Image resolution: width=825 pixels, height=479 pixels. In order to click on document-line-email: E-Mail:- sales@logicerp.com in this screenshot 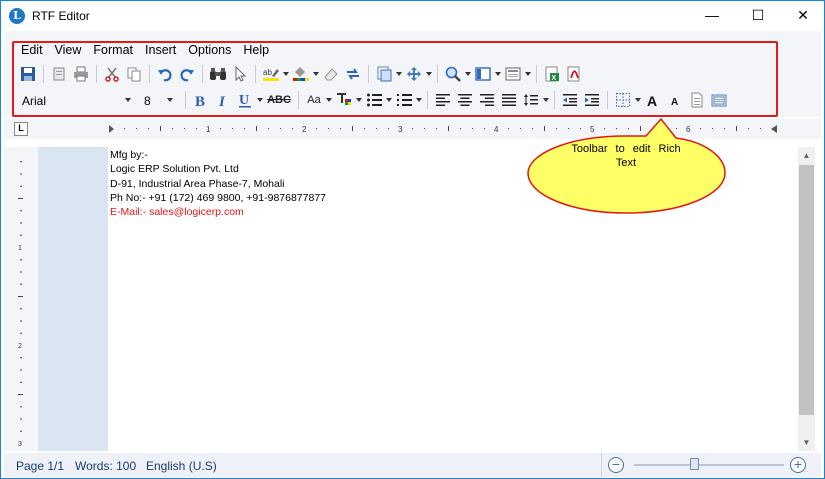, I will do `click(177, 212)`.